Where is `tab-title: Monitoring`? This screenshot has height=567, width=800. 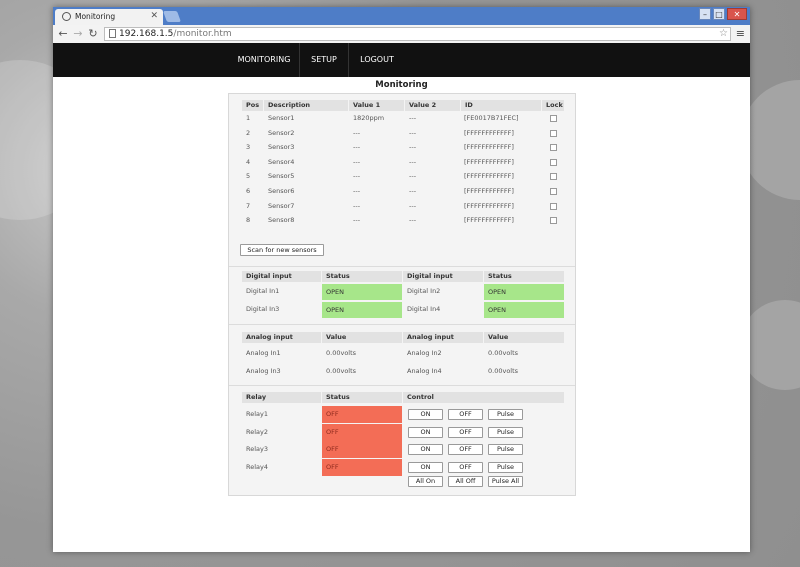
tab-title: Monitoring is located at coordinates (95, 16).